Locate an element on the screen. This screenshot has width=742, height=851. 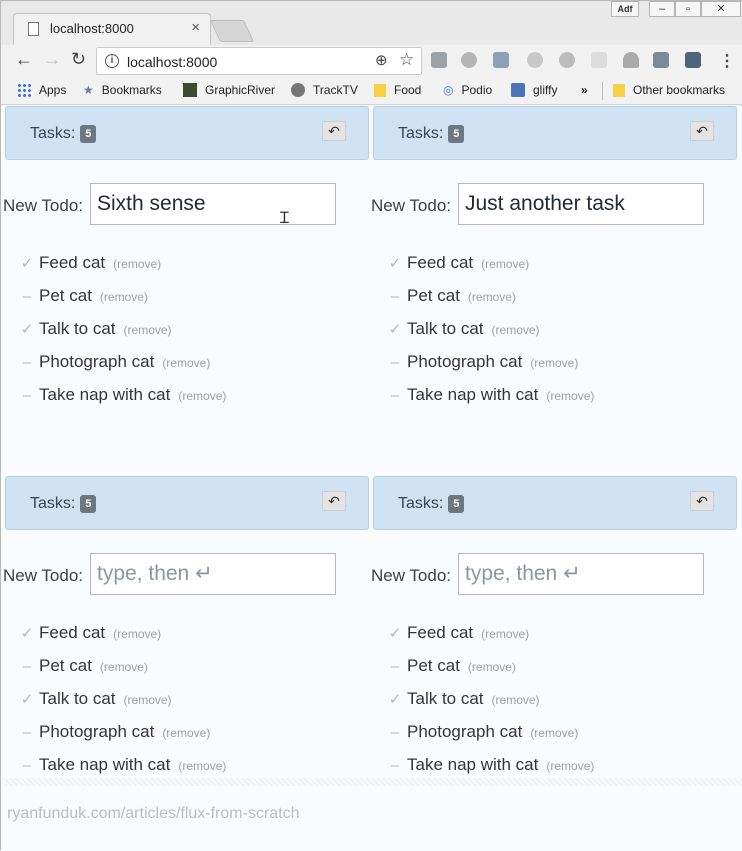
tab-localhost: localhost:8000 × is located at coordinates (112, 29).